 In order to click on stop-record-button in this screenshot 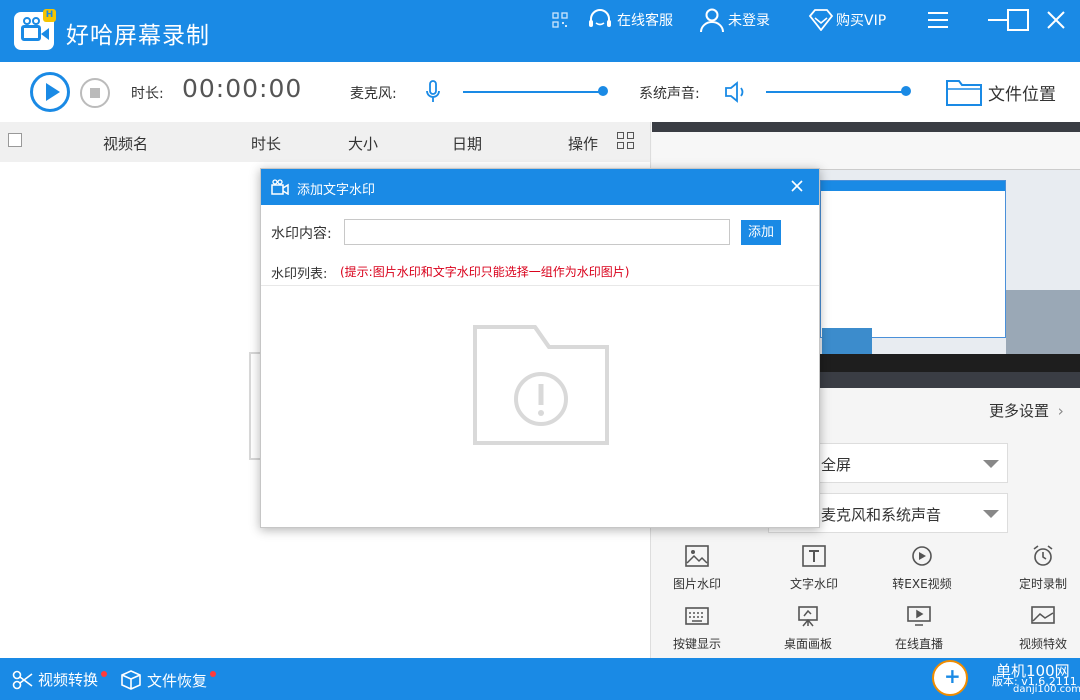, I will do `click(95, 93)`.